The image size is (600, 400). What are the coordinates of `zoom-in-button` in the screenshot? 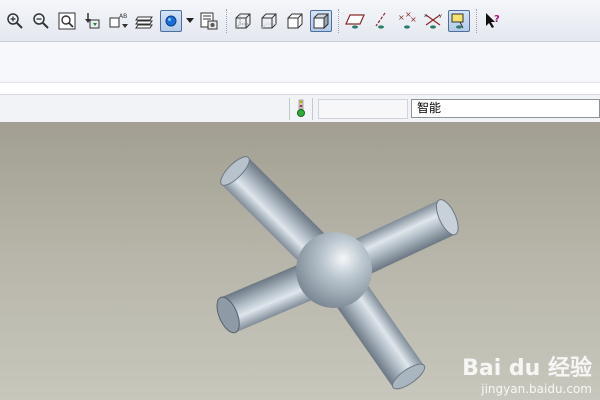 It's located at (15, 21).